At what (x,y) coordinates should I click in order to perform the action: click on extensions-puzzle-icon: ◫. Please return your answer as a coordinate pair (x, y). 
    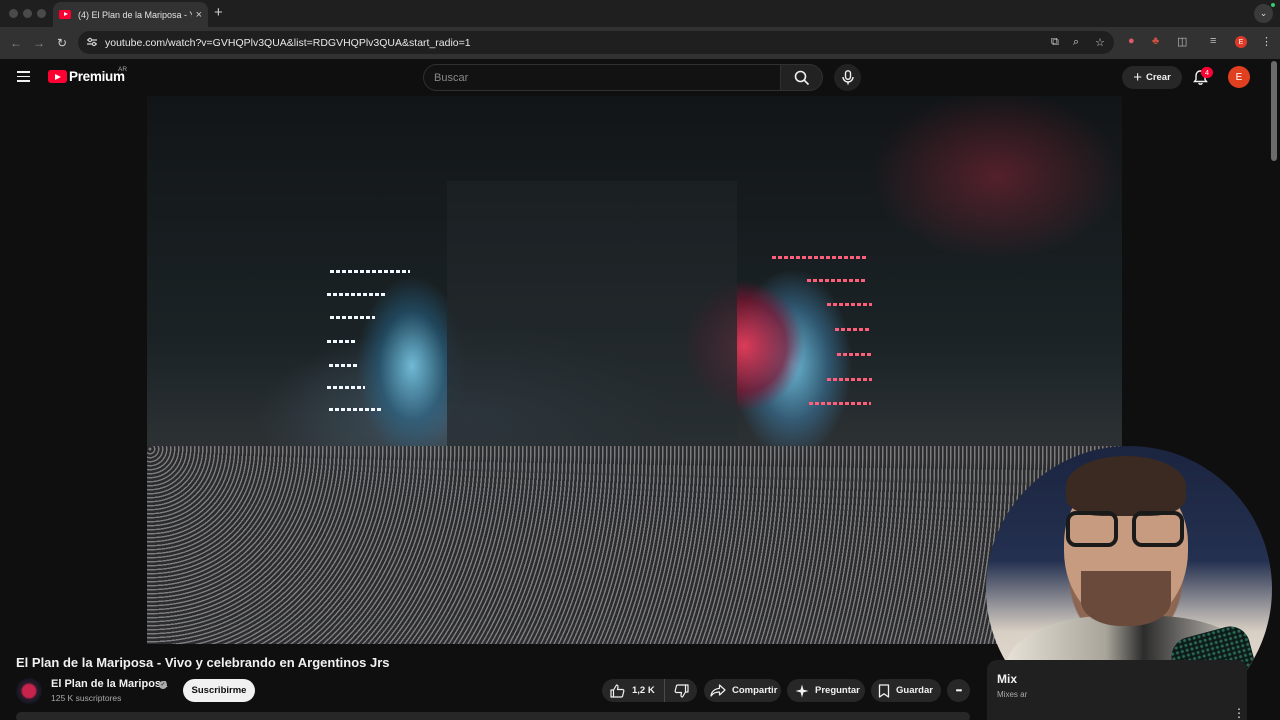
    Looking at the image, I should click on (1182, 41).